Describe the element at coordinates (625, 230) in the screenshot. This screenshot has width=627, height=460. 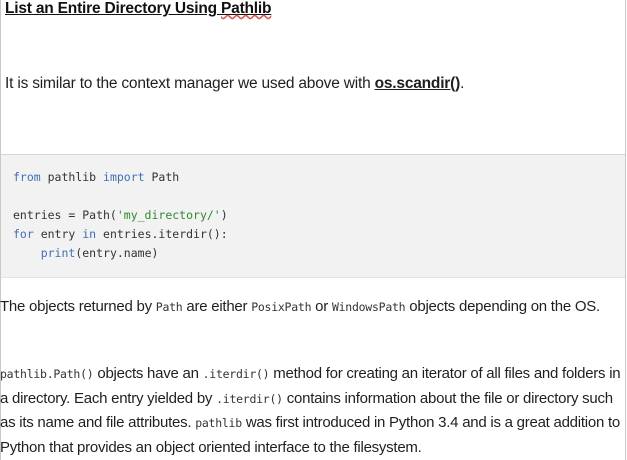
I see `page-right-border` at that location.